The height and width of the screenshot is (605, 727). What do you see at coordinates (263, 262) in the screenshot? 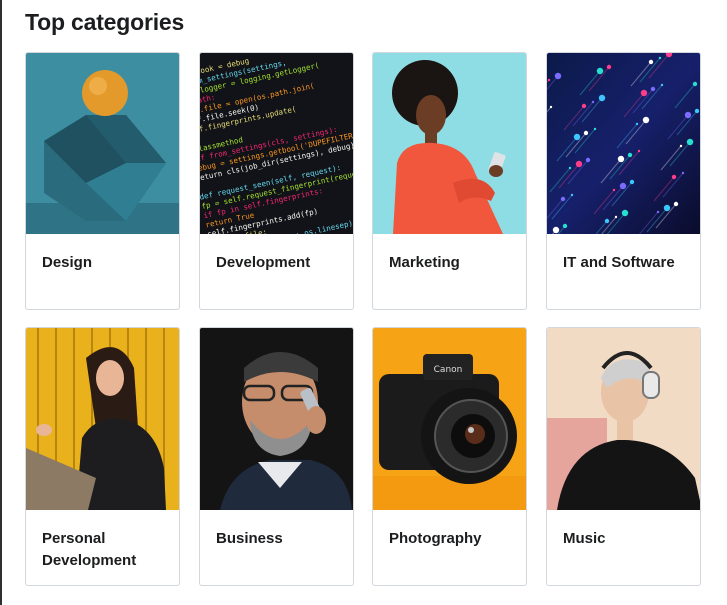
I see `category-label: Development` at bounding box center [263, 262].